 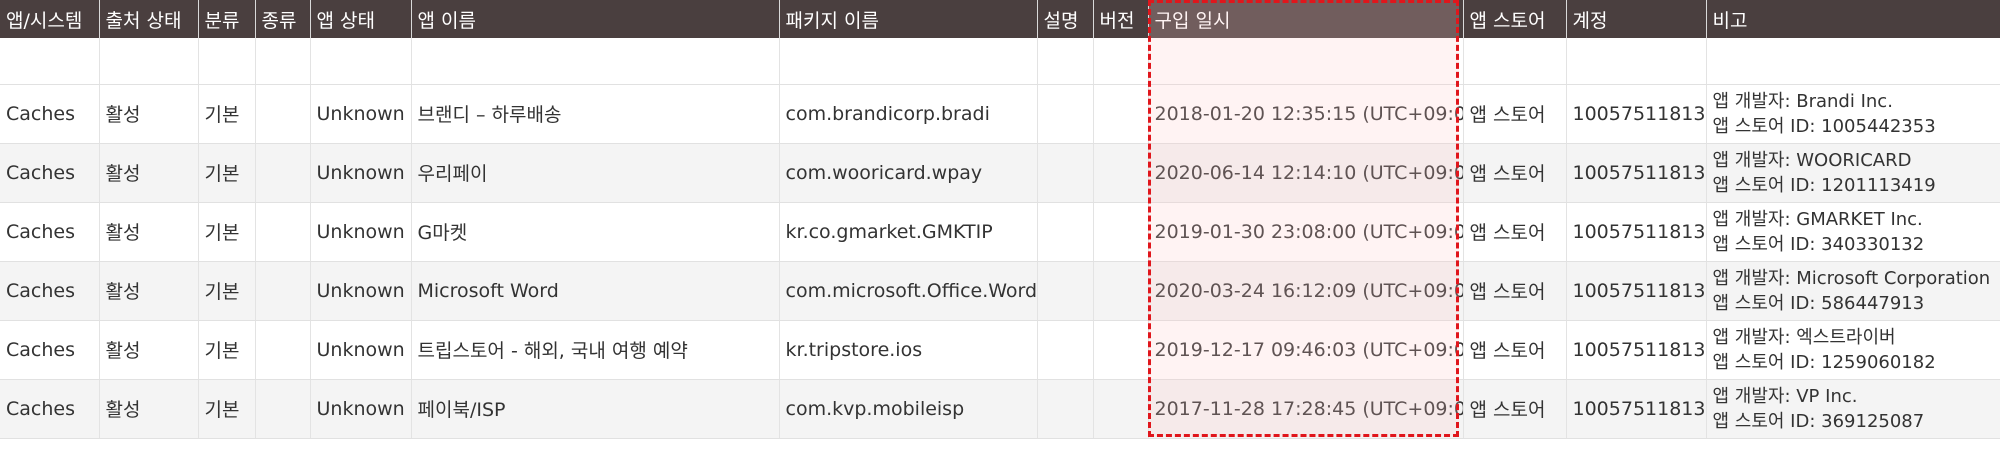 What do you see at coordinates (1824, 362) in the screenshot?
I see `memo-store-id: 앱 스토어 ID: 1259060182` at bounding box center [1824, 362].